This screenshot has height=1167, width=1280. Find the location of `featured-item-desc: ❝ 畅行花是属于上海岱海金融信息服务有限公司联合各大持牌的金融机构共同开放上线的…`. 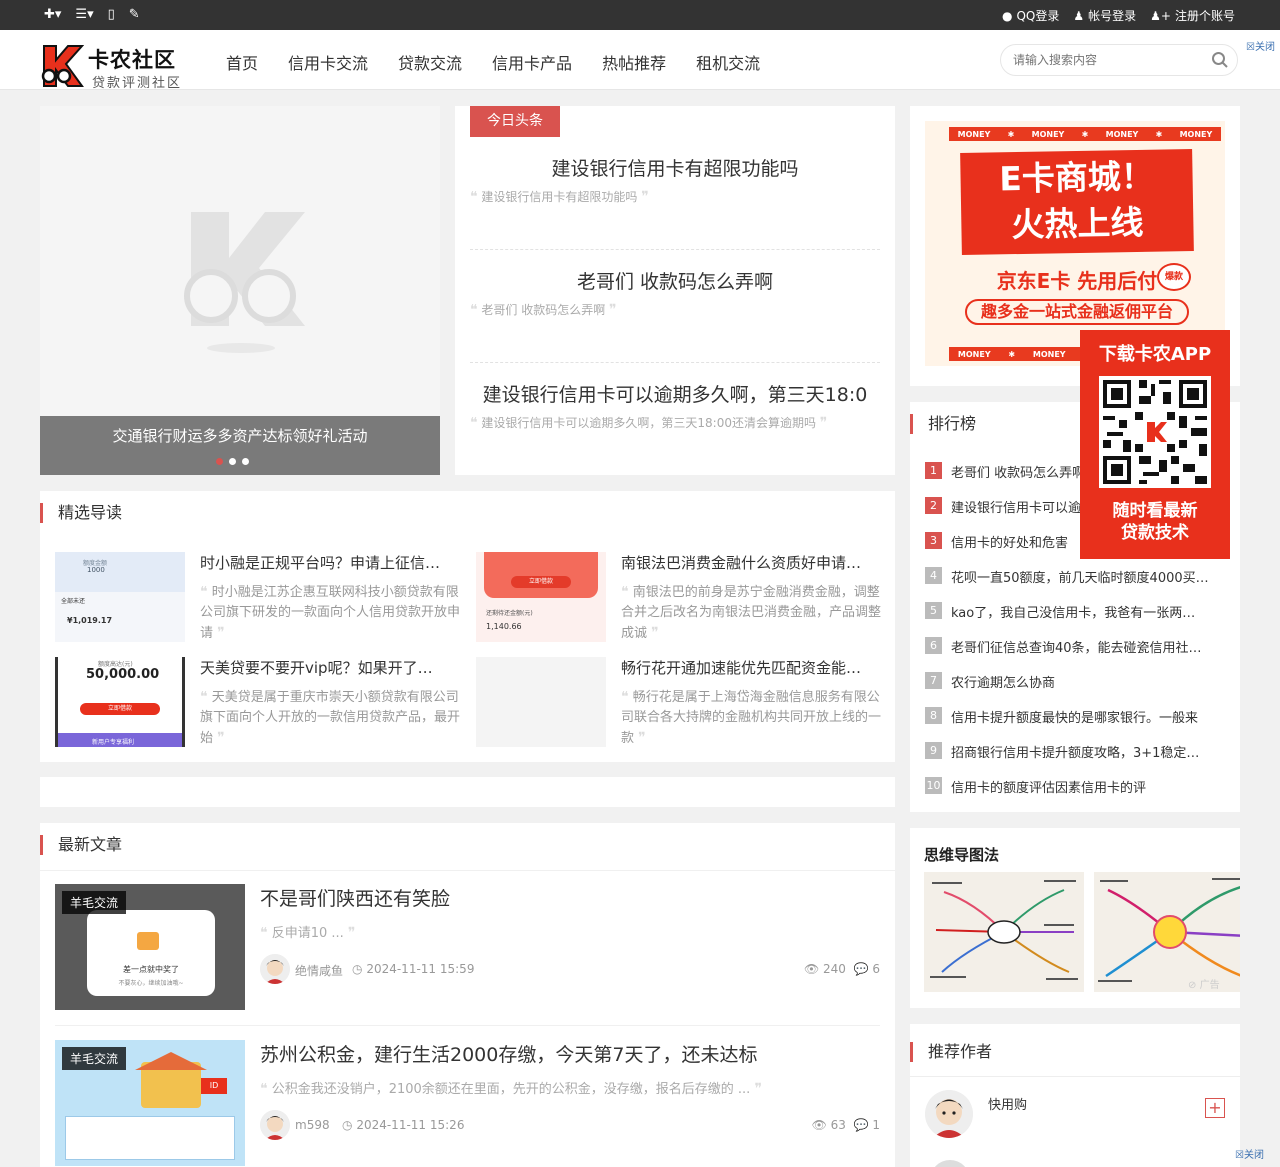

featured-item-desc: ❝ 畅行花是属于上海岱海金融信息服务有限公司联合各大持牌的金融机构共同开放上线的… is located at coordinates (751, 717).